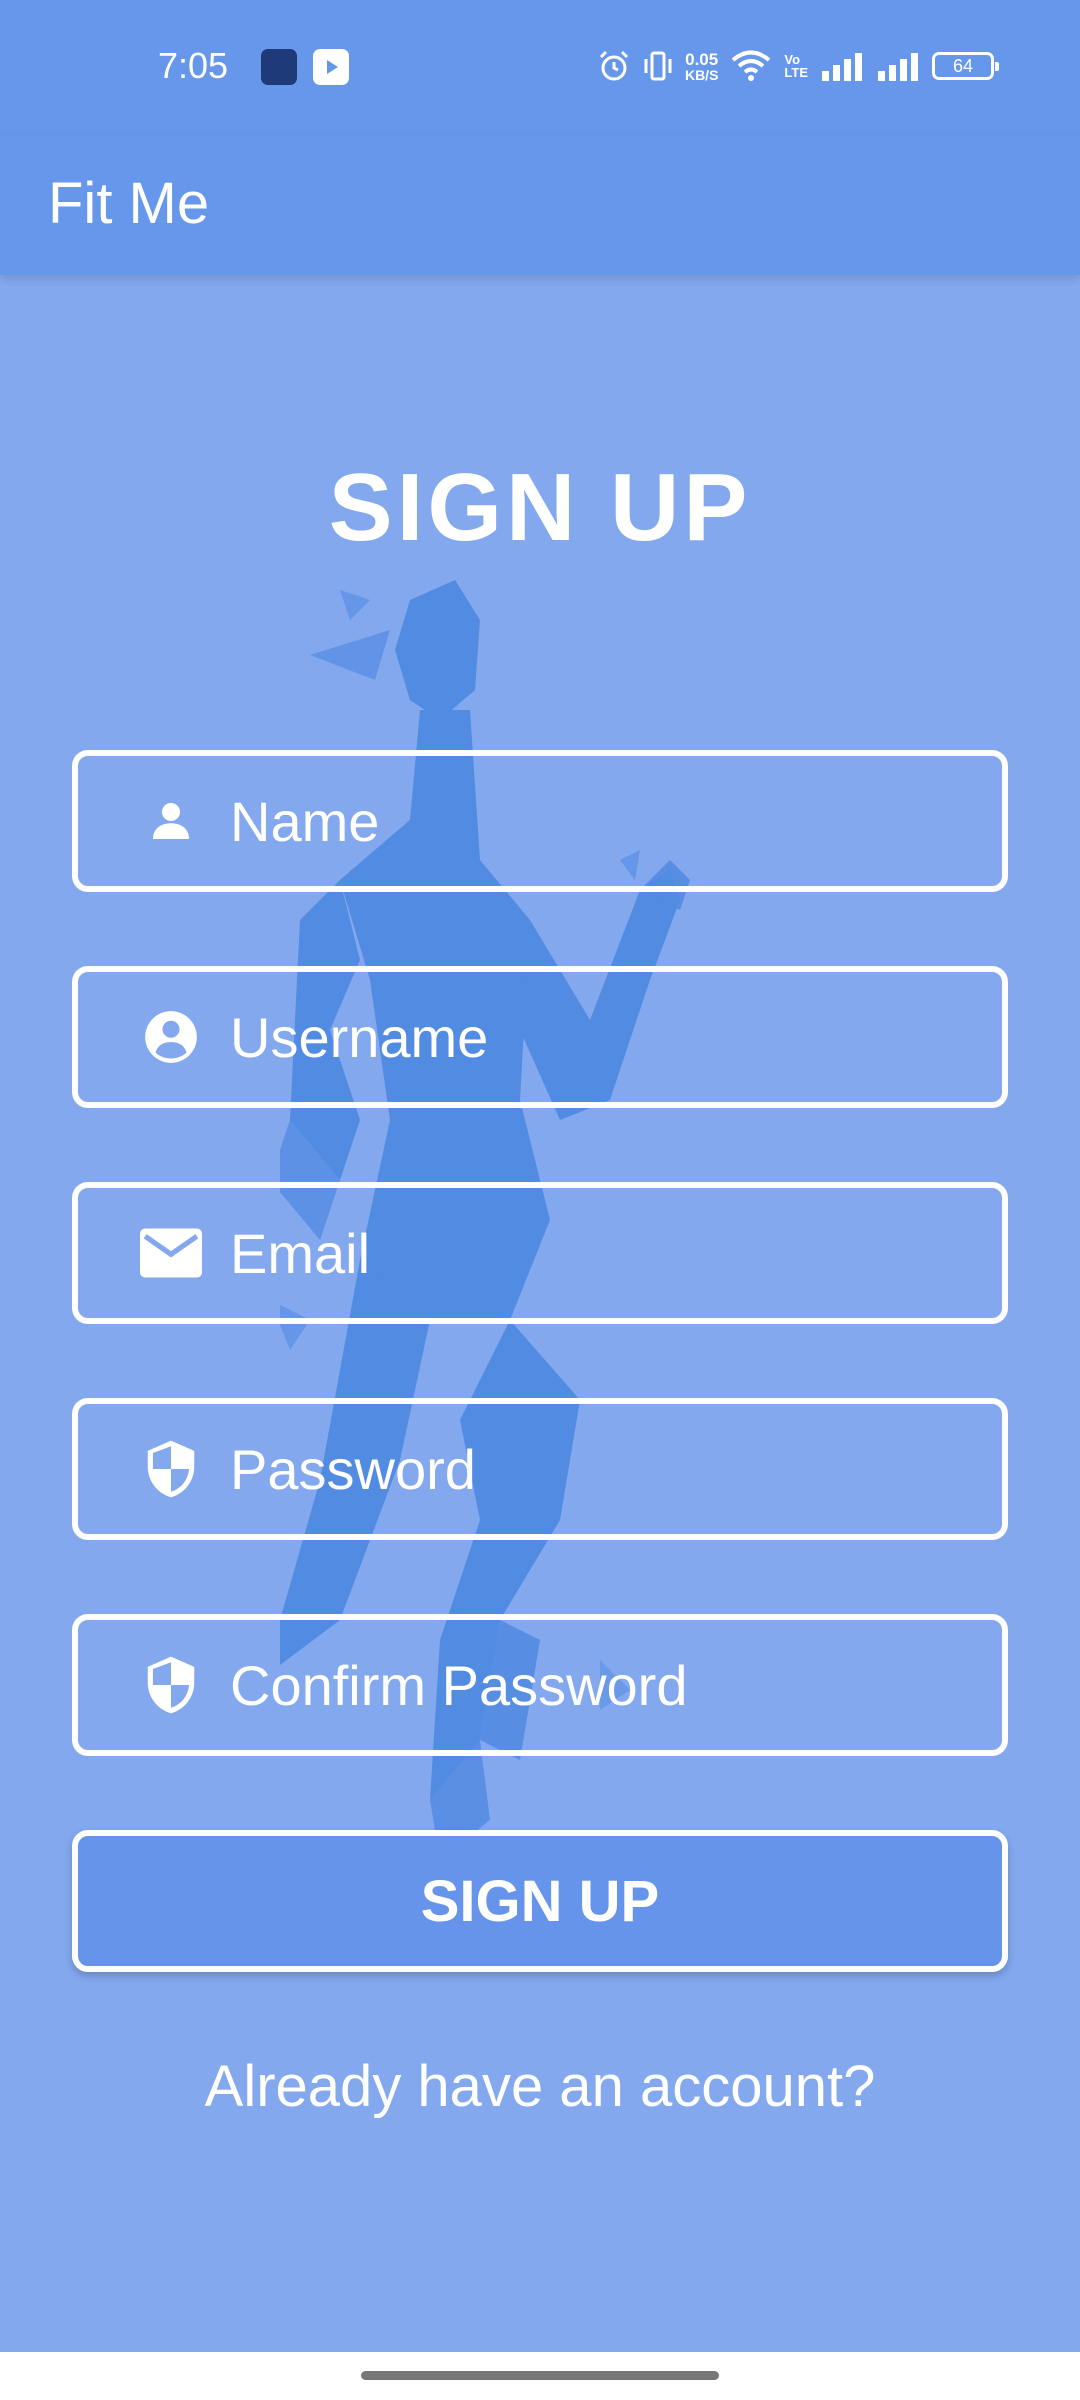  I want to click on username-field, so click(540, 1037).